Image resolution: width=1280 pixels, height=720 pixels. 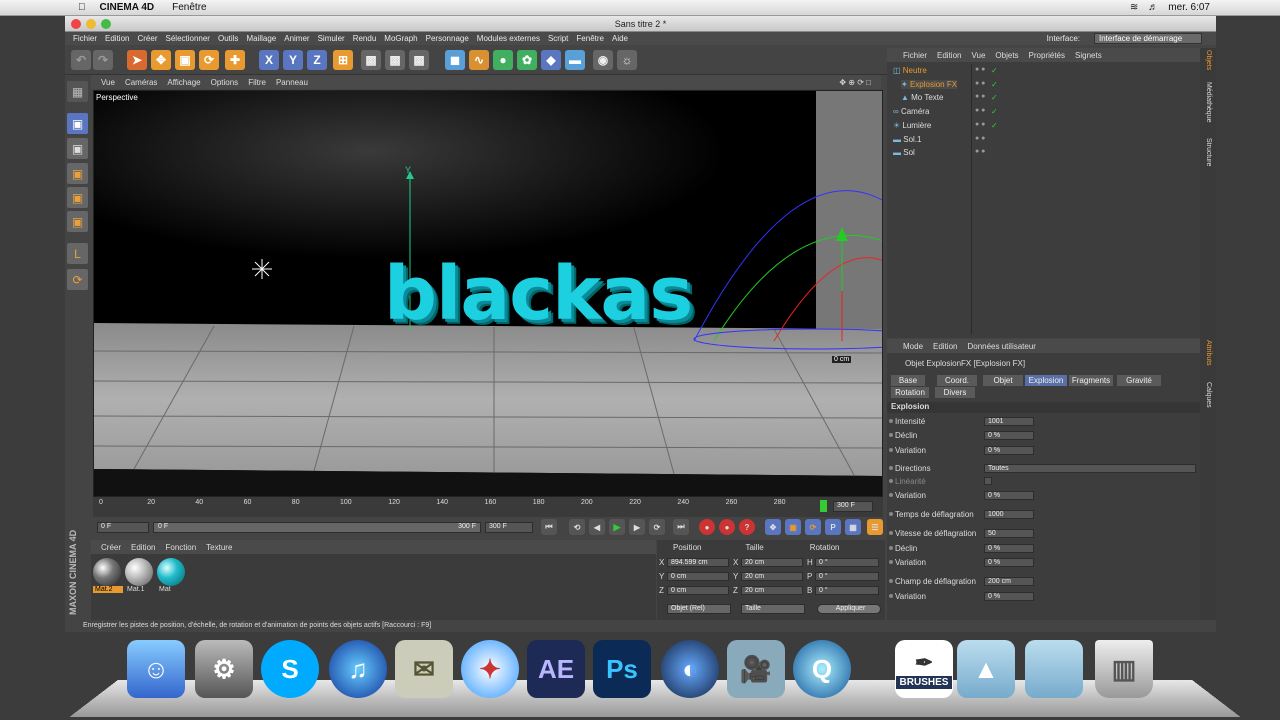 I want to click on attr-tab: Objet, so click(x=1003, y=380).